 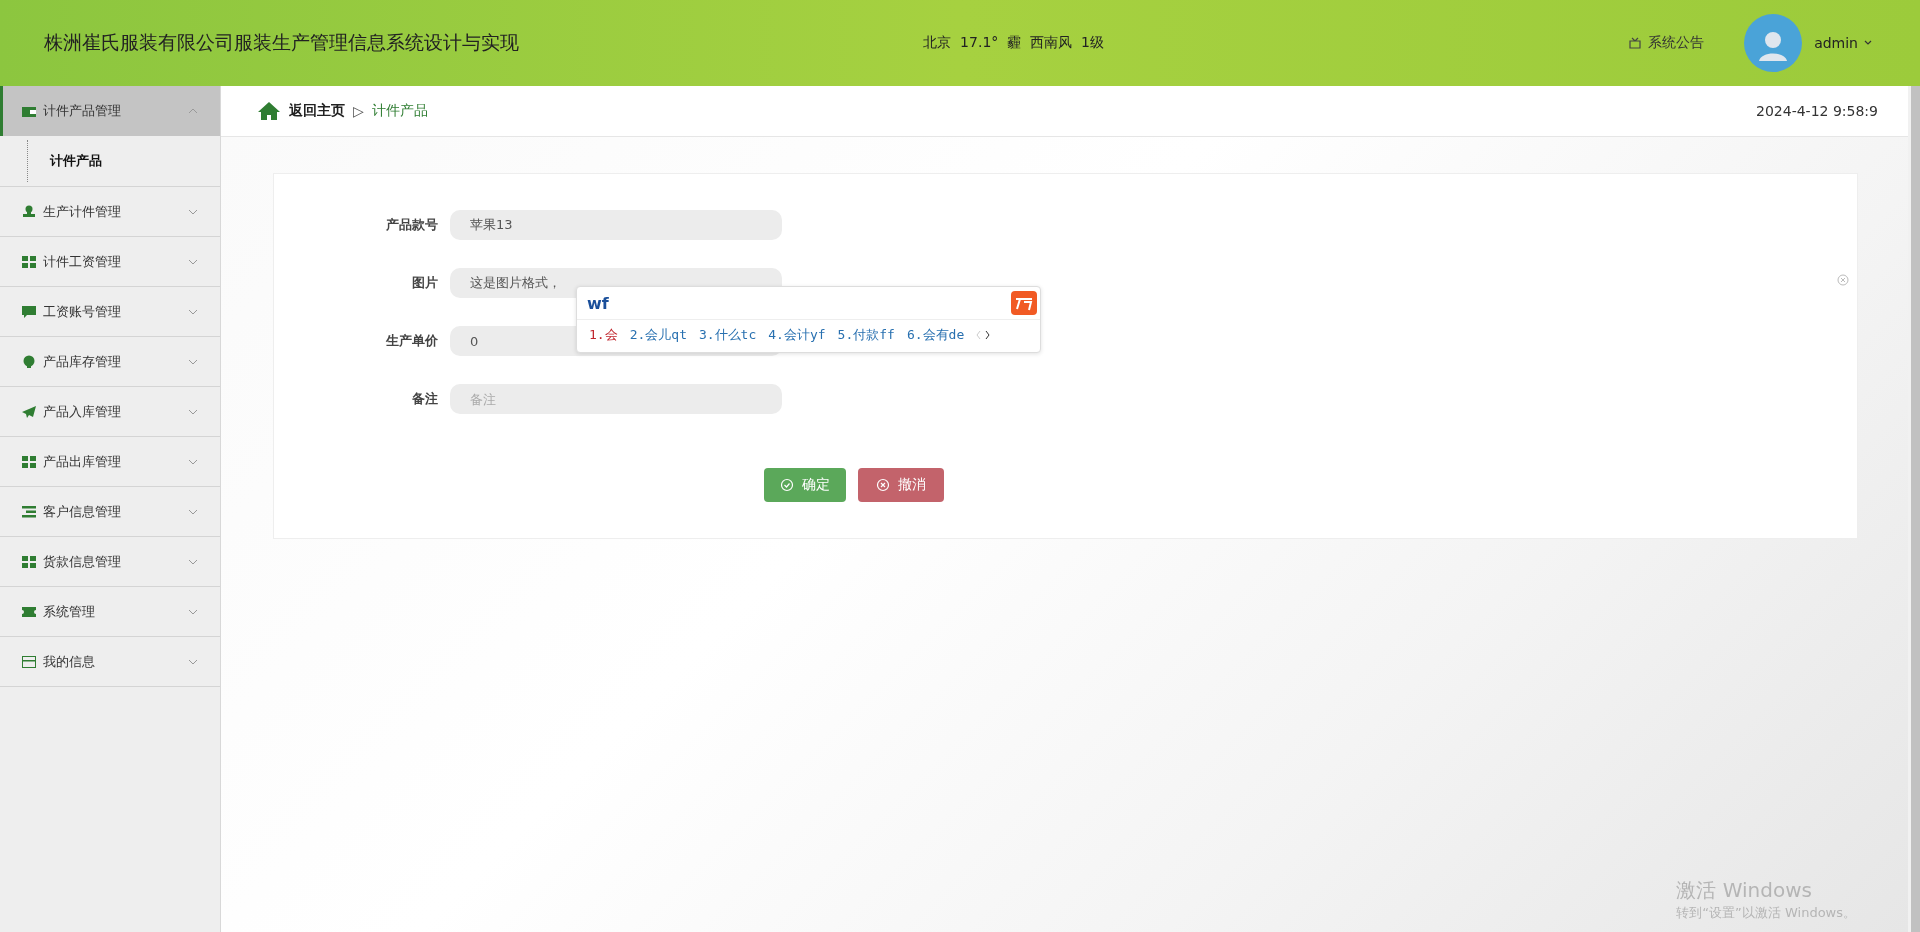 I want to click on field-label: 备注, so click(x=425, y=399).